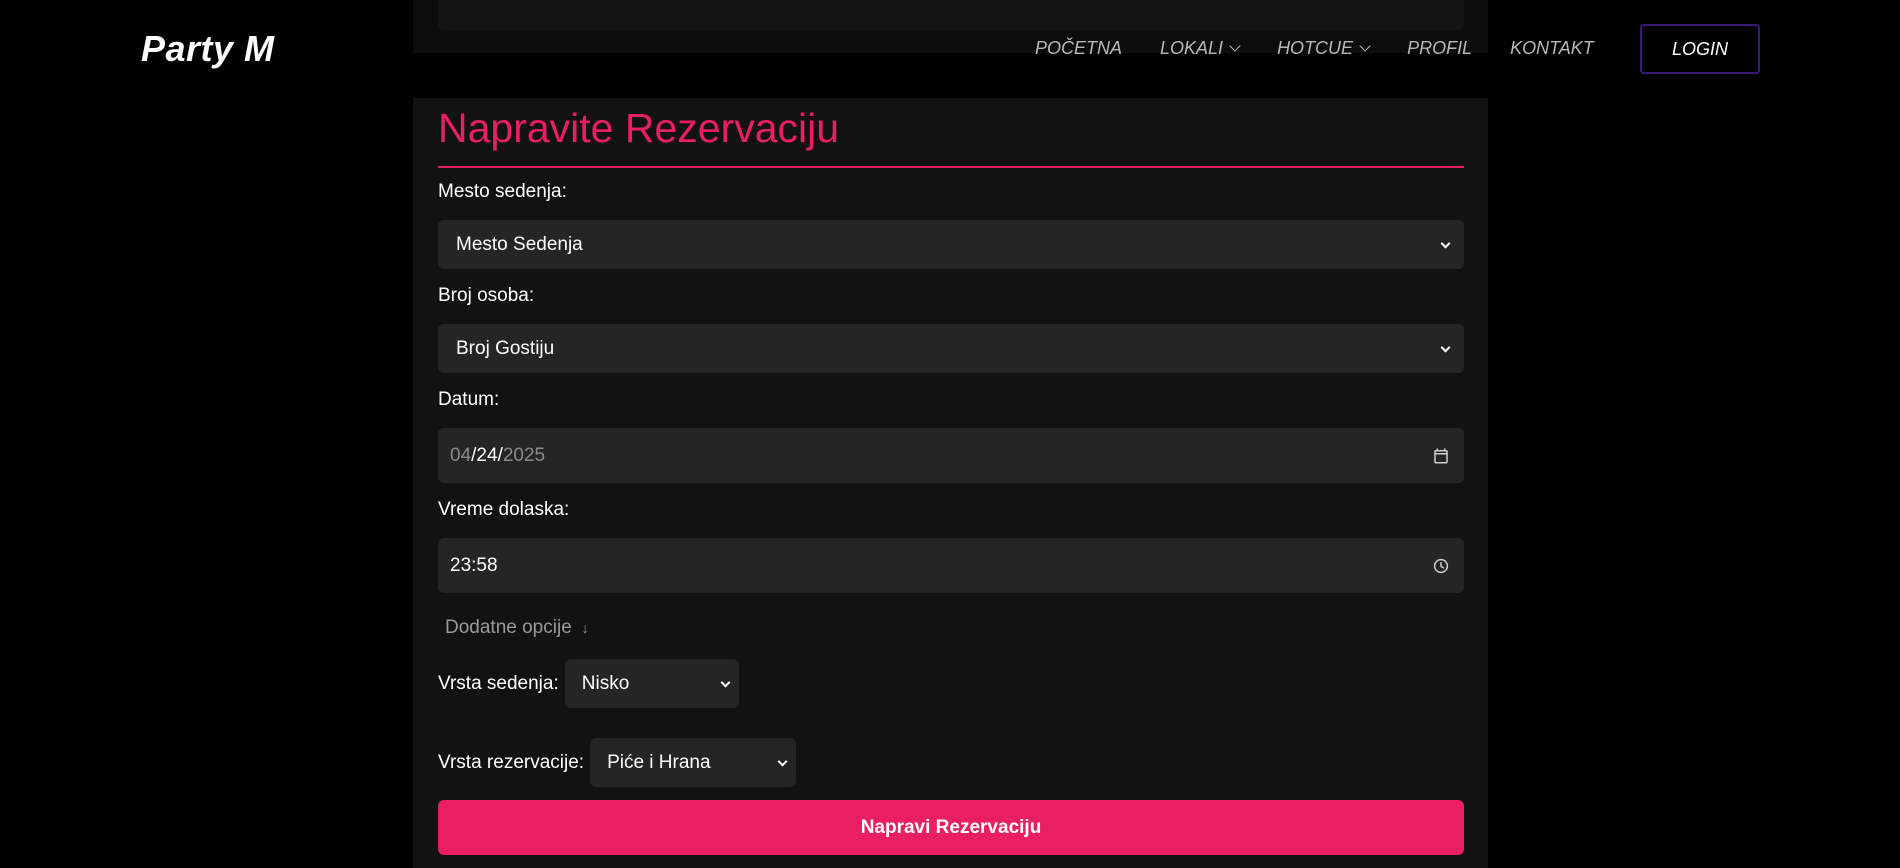 The image size is (1900, 868). What do you see at coordinates (951, 827) in the screenshot?
I see `submit-reservation-button: Napravi Rezervaciju` at bounding box center [951, 827].